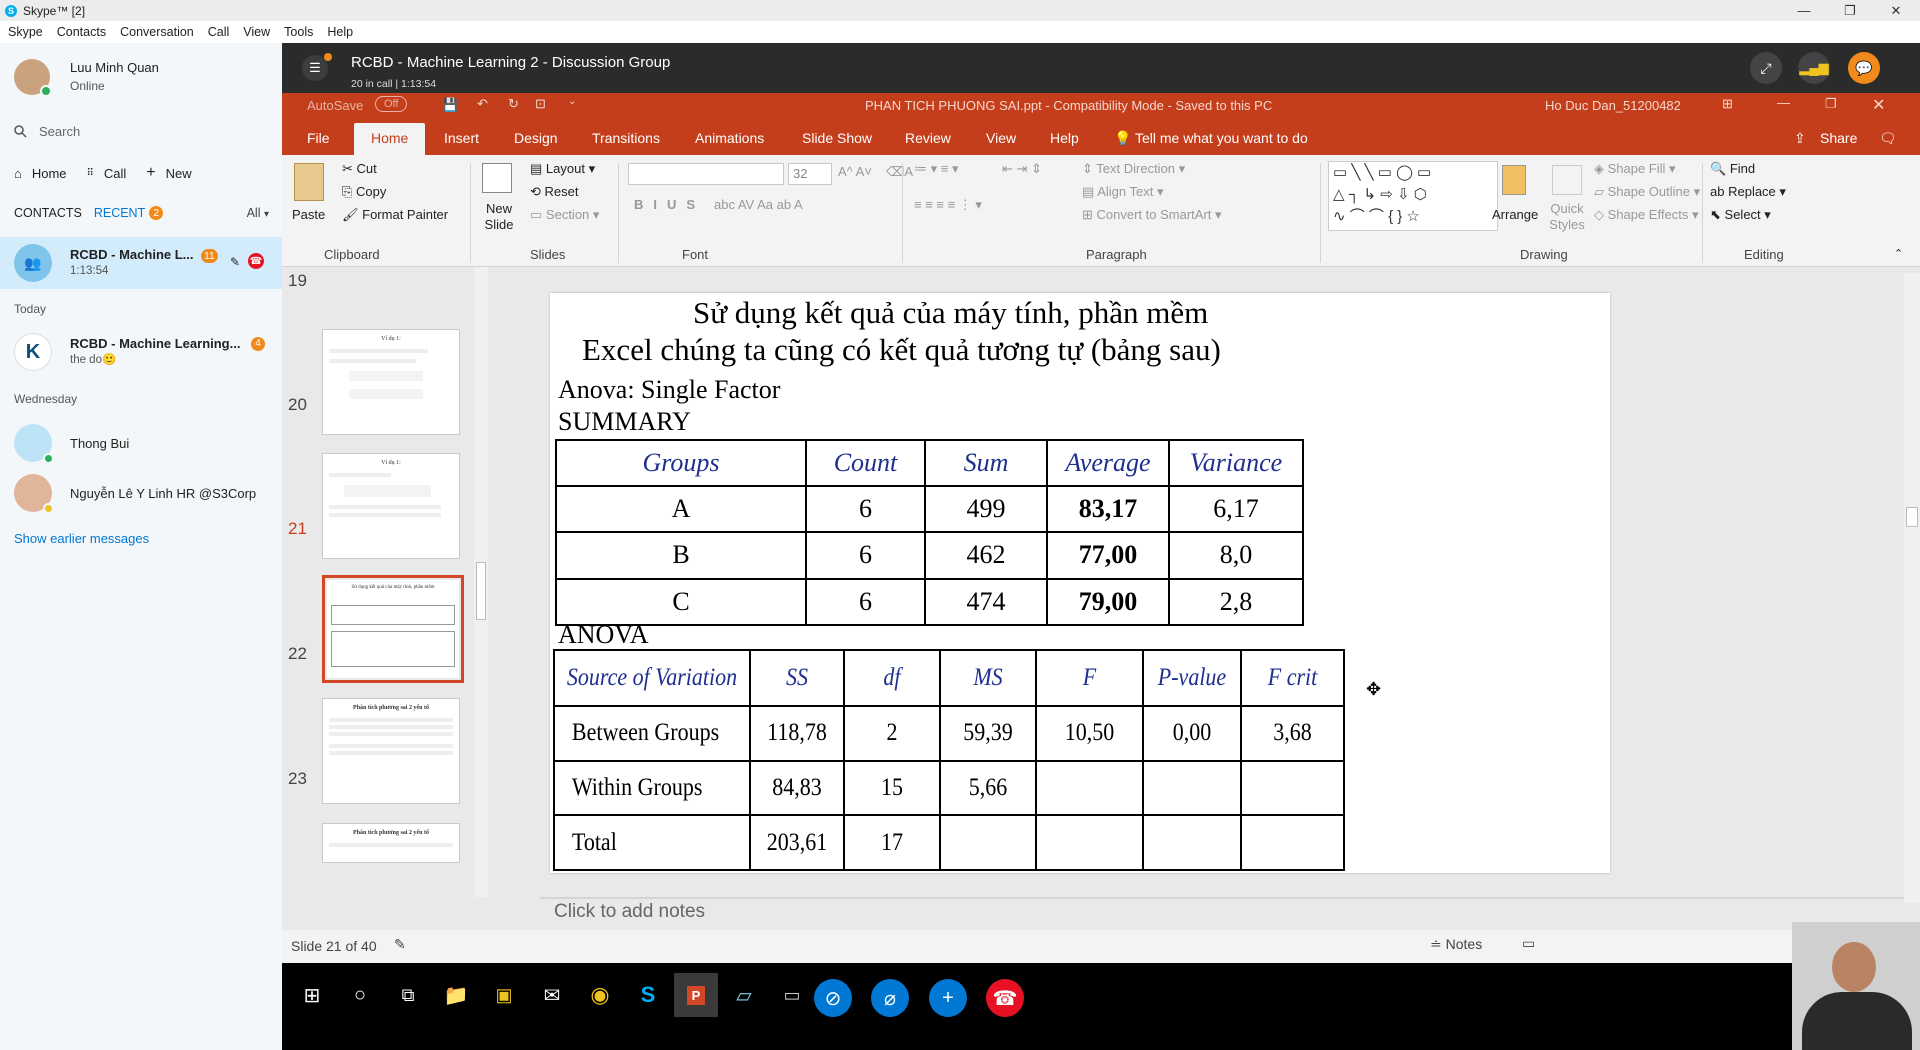  I want to click on slide-scrollbar, so click(1912, 588).